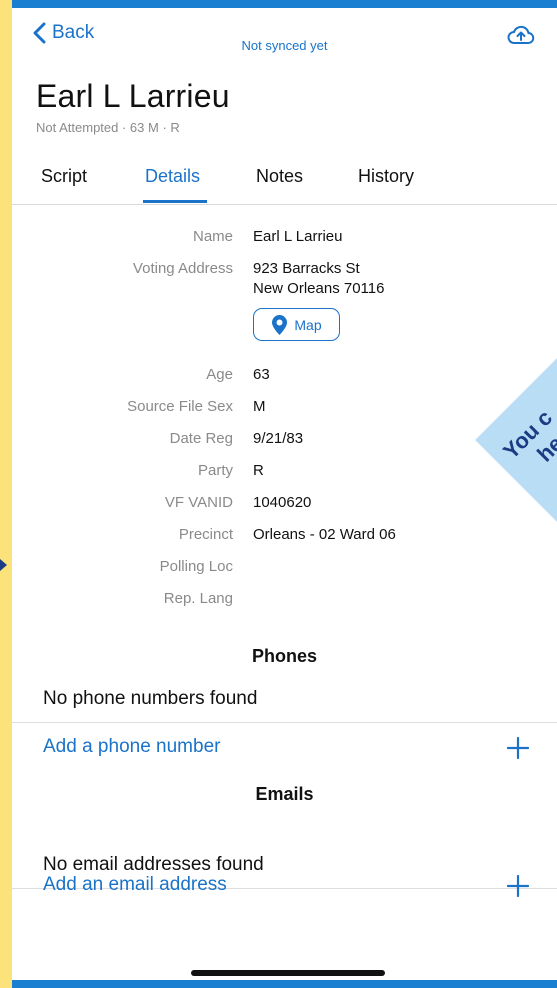 The image size is (557, 988). I want to click on tab-history: History, so click(386, 176).